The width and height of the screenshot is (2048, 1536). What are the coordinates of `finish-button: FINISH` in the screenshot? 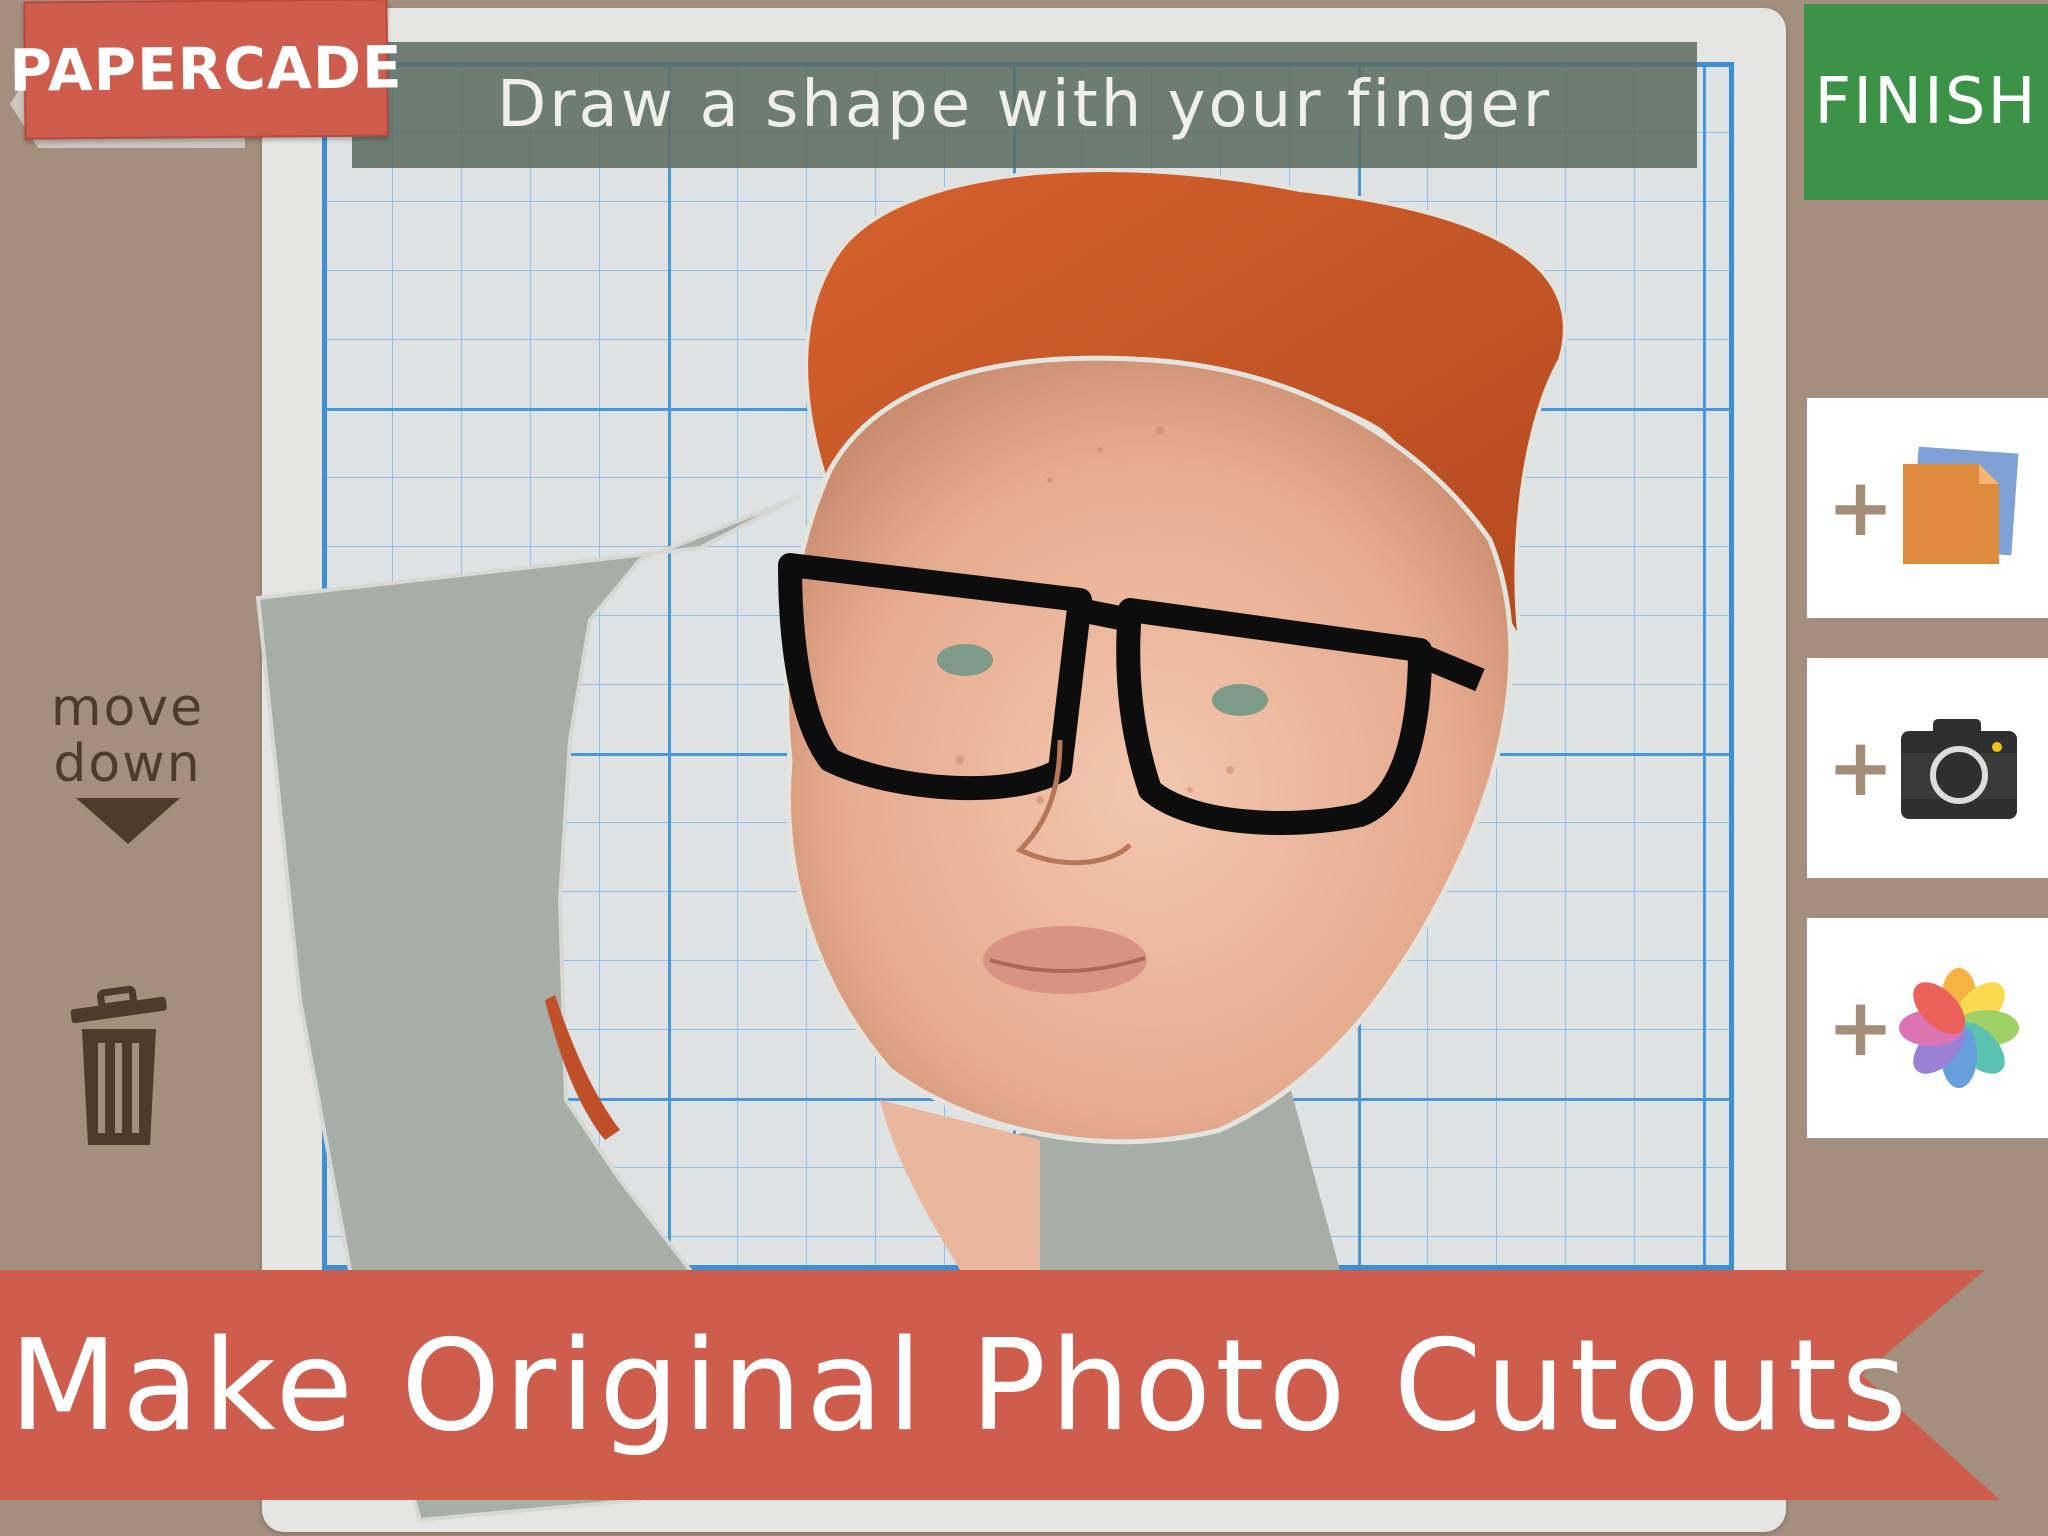 It's located at (1926, 102).